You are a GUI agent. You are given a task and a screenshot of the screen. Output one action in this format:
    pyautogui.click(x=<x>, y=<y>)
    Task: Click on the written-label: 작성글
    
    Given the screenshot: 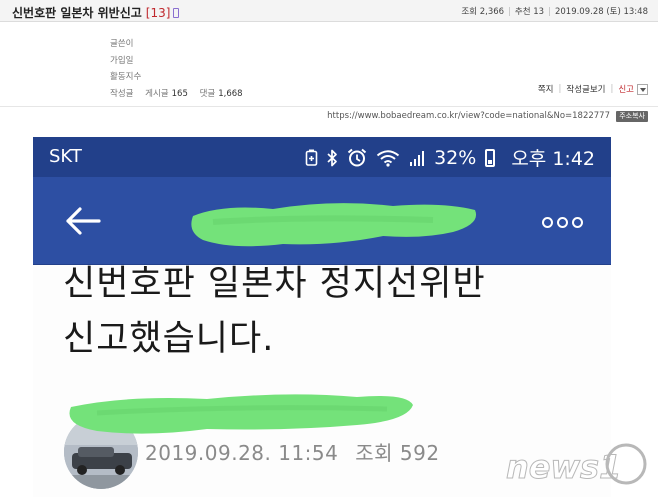 What is the action you would take?
    pyautogui.click(x=122, y=93)
    